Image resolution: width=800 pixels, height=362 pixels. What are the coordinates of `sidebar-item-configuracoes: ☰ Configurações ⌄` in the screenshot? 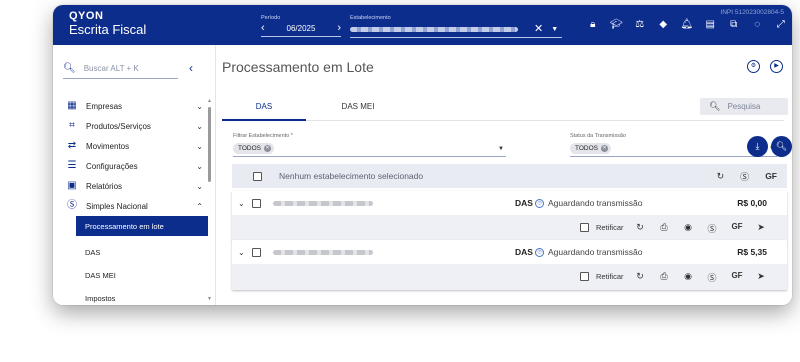 It's located at (134, 166).